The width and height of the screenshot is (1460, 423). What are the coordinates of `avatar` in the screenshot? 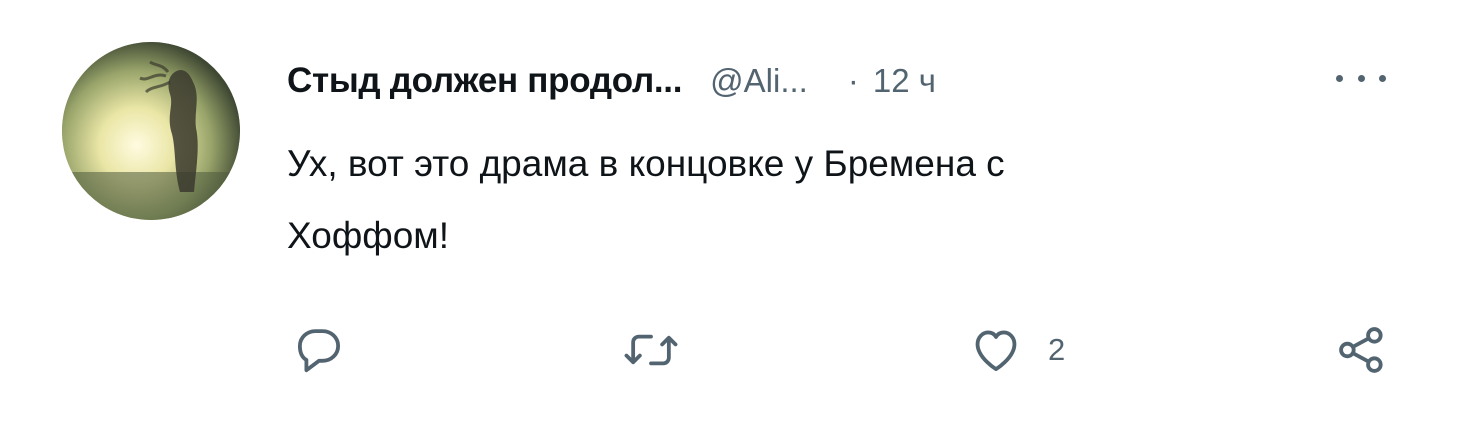 It's located at (151, 131).